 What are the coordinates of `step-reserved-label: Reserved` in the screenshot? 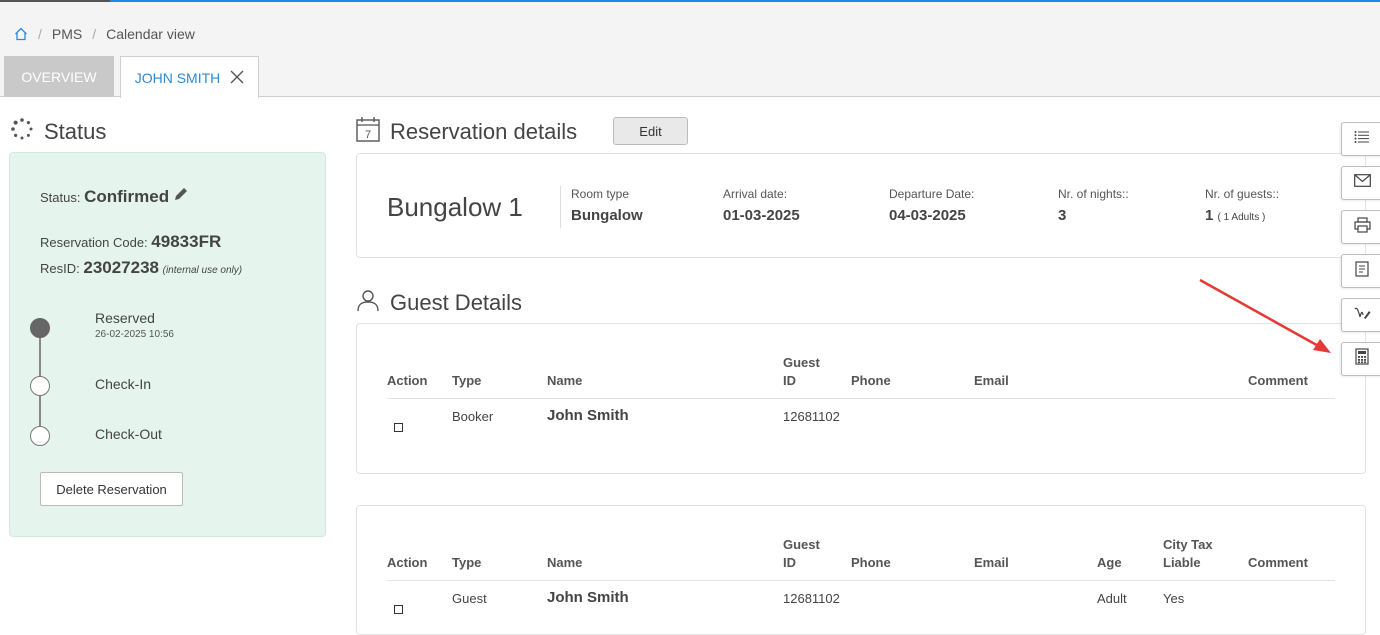 It's located at (125, 318).